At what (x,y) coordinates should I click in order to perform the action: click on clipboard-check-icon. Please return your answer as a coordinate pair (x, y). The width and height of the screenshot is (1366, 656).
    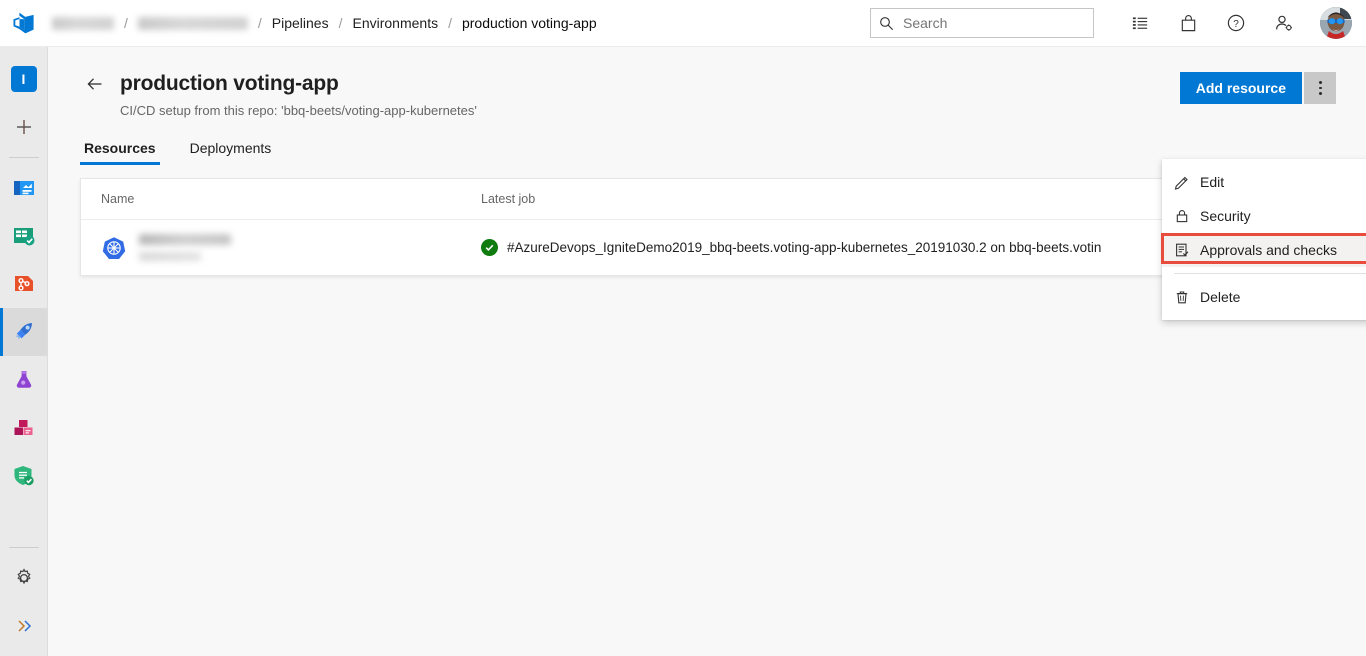
    Looking at the image, I should click on (1187, 250).